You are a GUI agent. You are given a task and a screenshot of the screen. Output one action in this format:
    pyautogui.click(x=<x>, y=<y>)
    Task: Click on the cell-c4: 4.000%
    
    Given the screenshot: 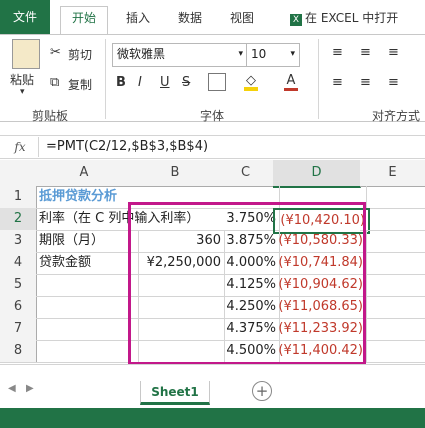 What is the action you would take?
    pyautogui.click(x=249, y=263)
    